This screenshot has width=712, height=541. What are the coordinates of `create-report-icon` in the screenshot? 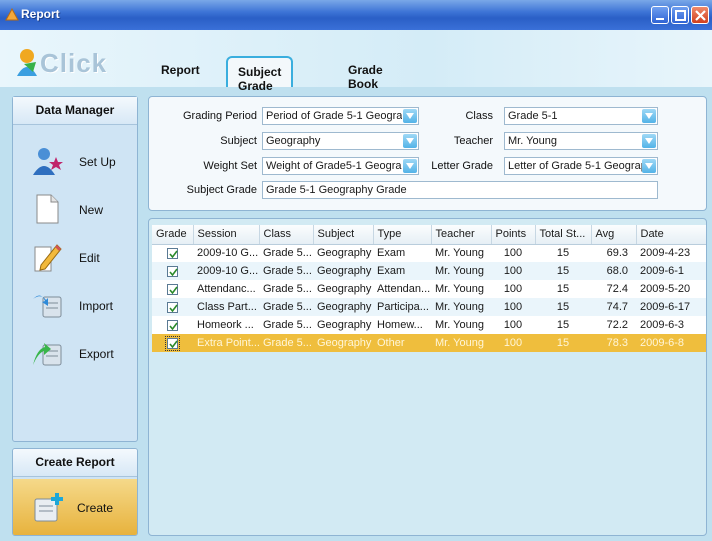 It's located at (48, 507).